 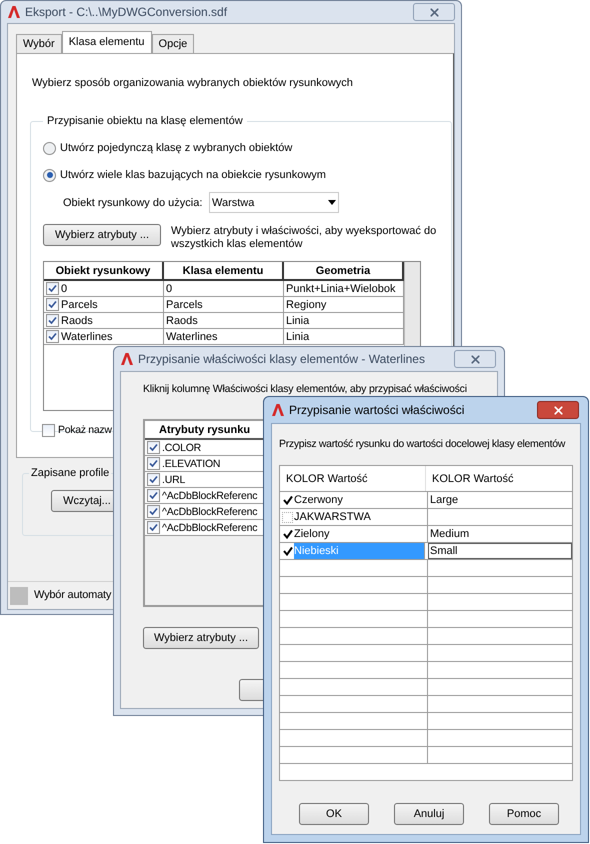 I want to click on table-cell: Czerwony, so click(x=360, y=500).